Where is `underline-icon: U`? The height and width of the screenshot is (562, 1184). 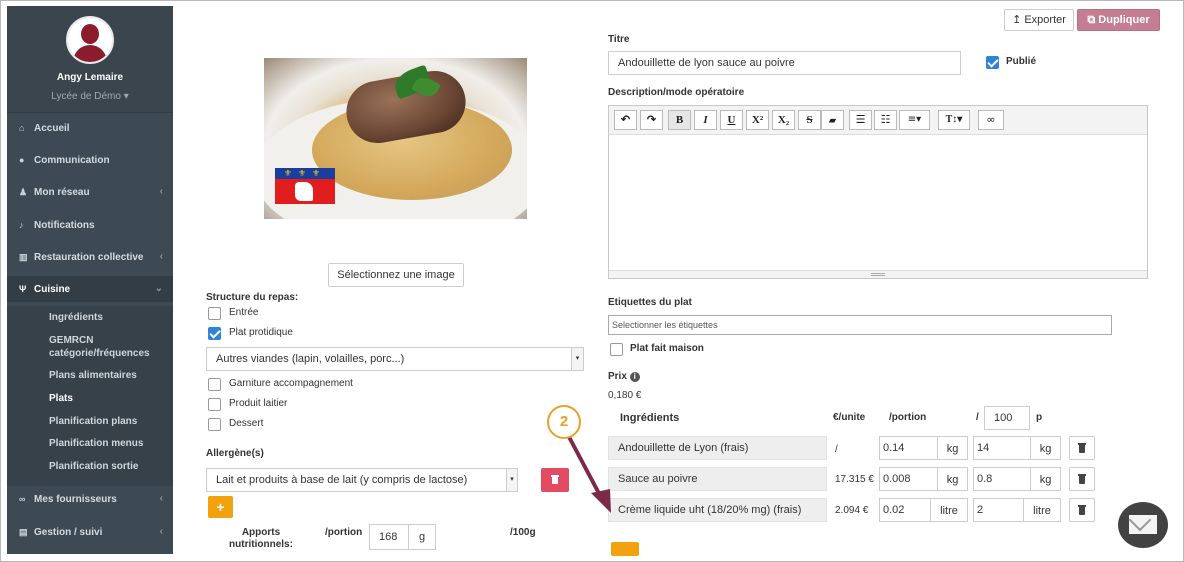
underline-icon: U is located at coordinates (731, 120).